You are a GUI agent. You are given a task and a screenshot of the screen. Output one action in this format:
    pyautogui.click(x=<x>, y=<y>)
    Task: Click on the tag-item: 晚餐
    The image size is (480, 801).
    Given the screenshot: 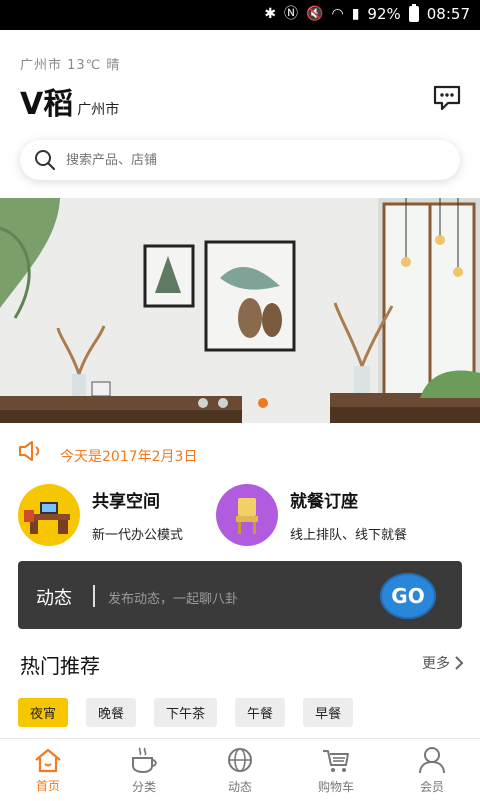 What is the action you would take?
    pyautogui.click(x=111, y=712)
    